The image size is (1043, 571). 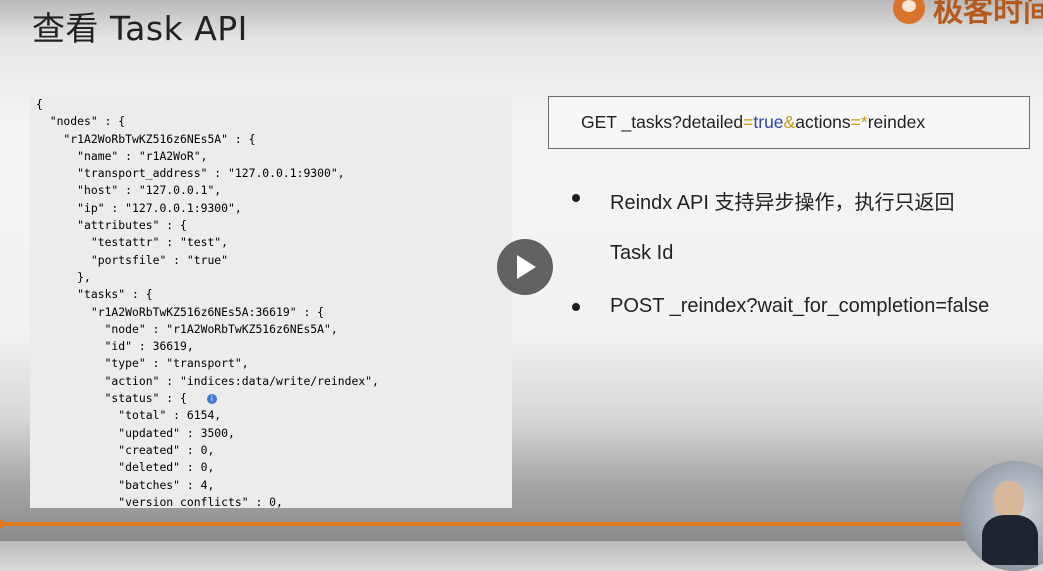 I want to click on presenter-avatar, so click(x=1001, y=516).